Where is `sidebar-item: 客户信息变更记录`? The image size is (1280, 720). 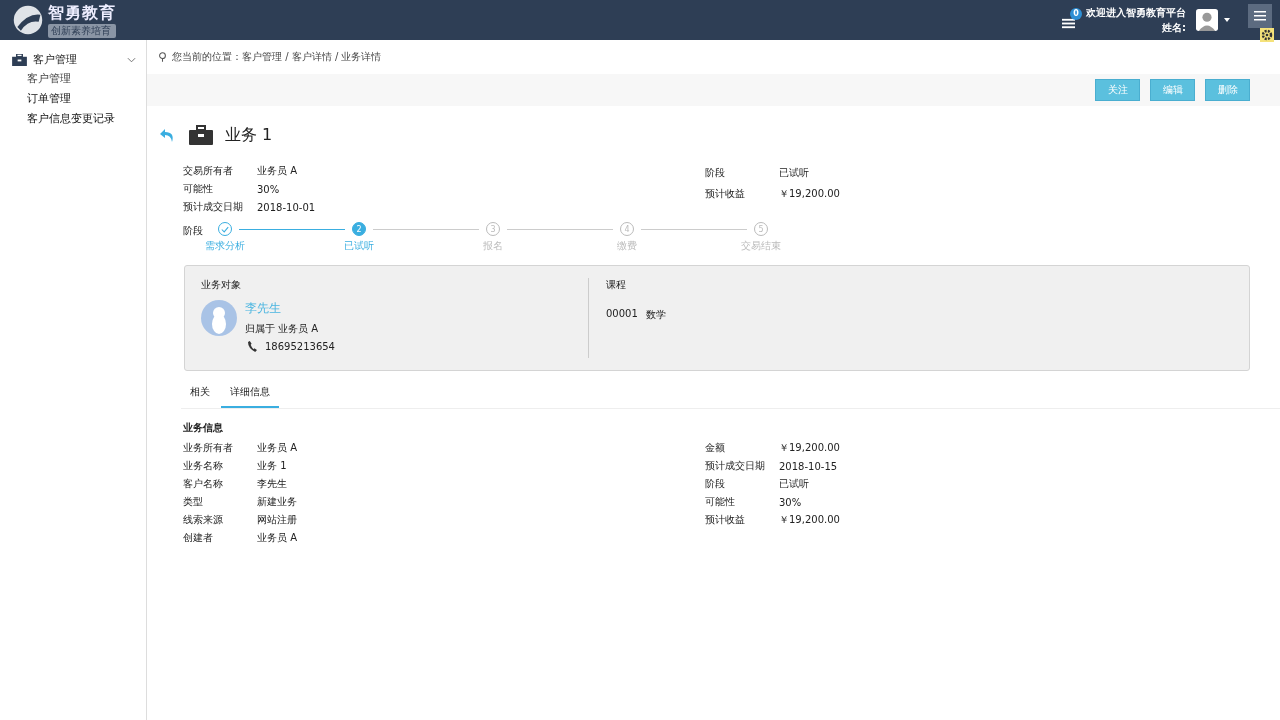
sidebar-item: 客户信息变更记录 is located at coordinates (73, 119).